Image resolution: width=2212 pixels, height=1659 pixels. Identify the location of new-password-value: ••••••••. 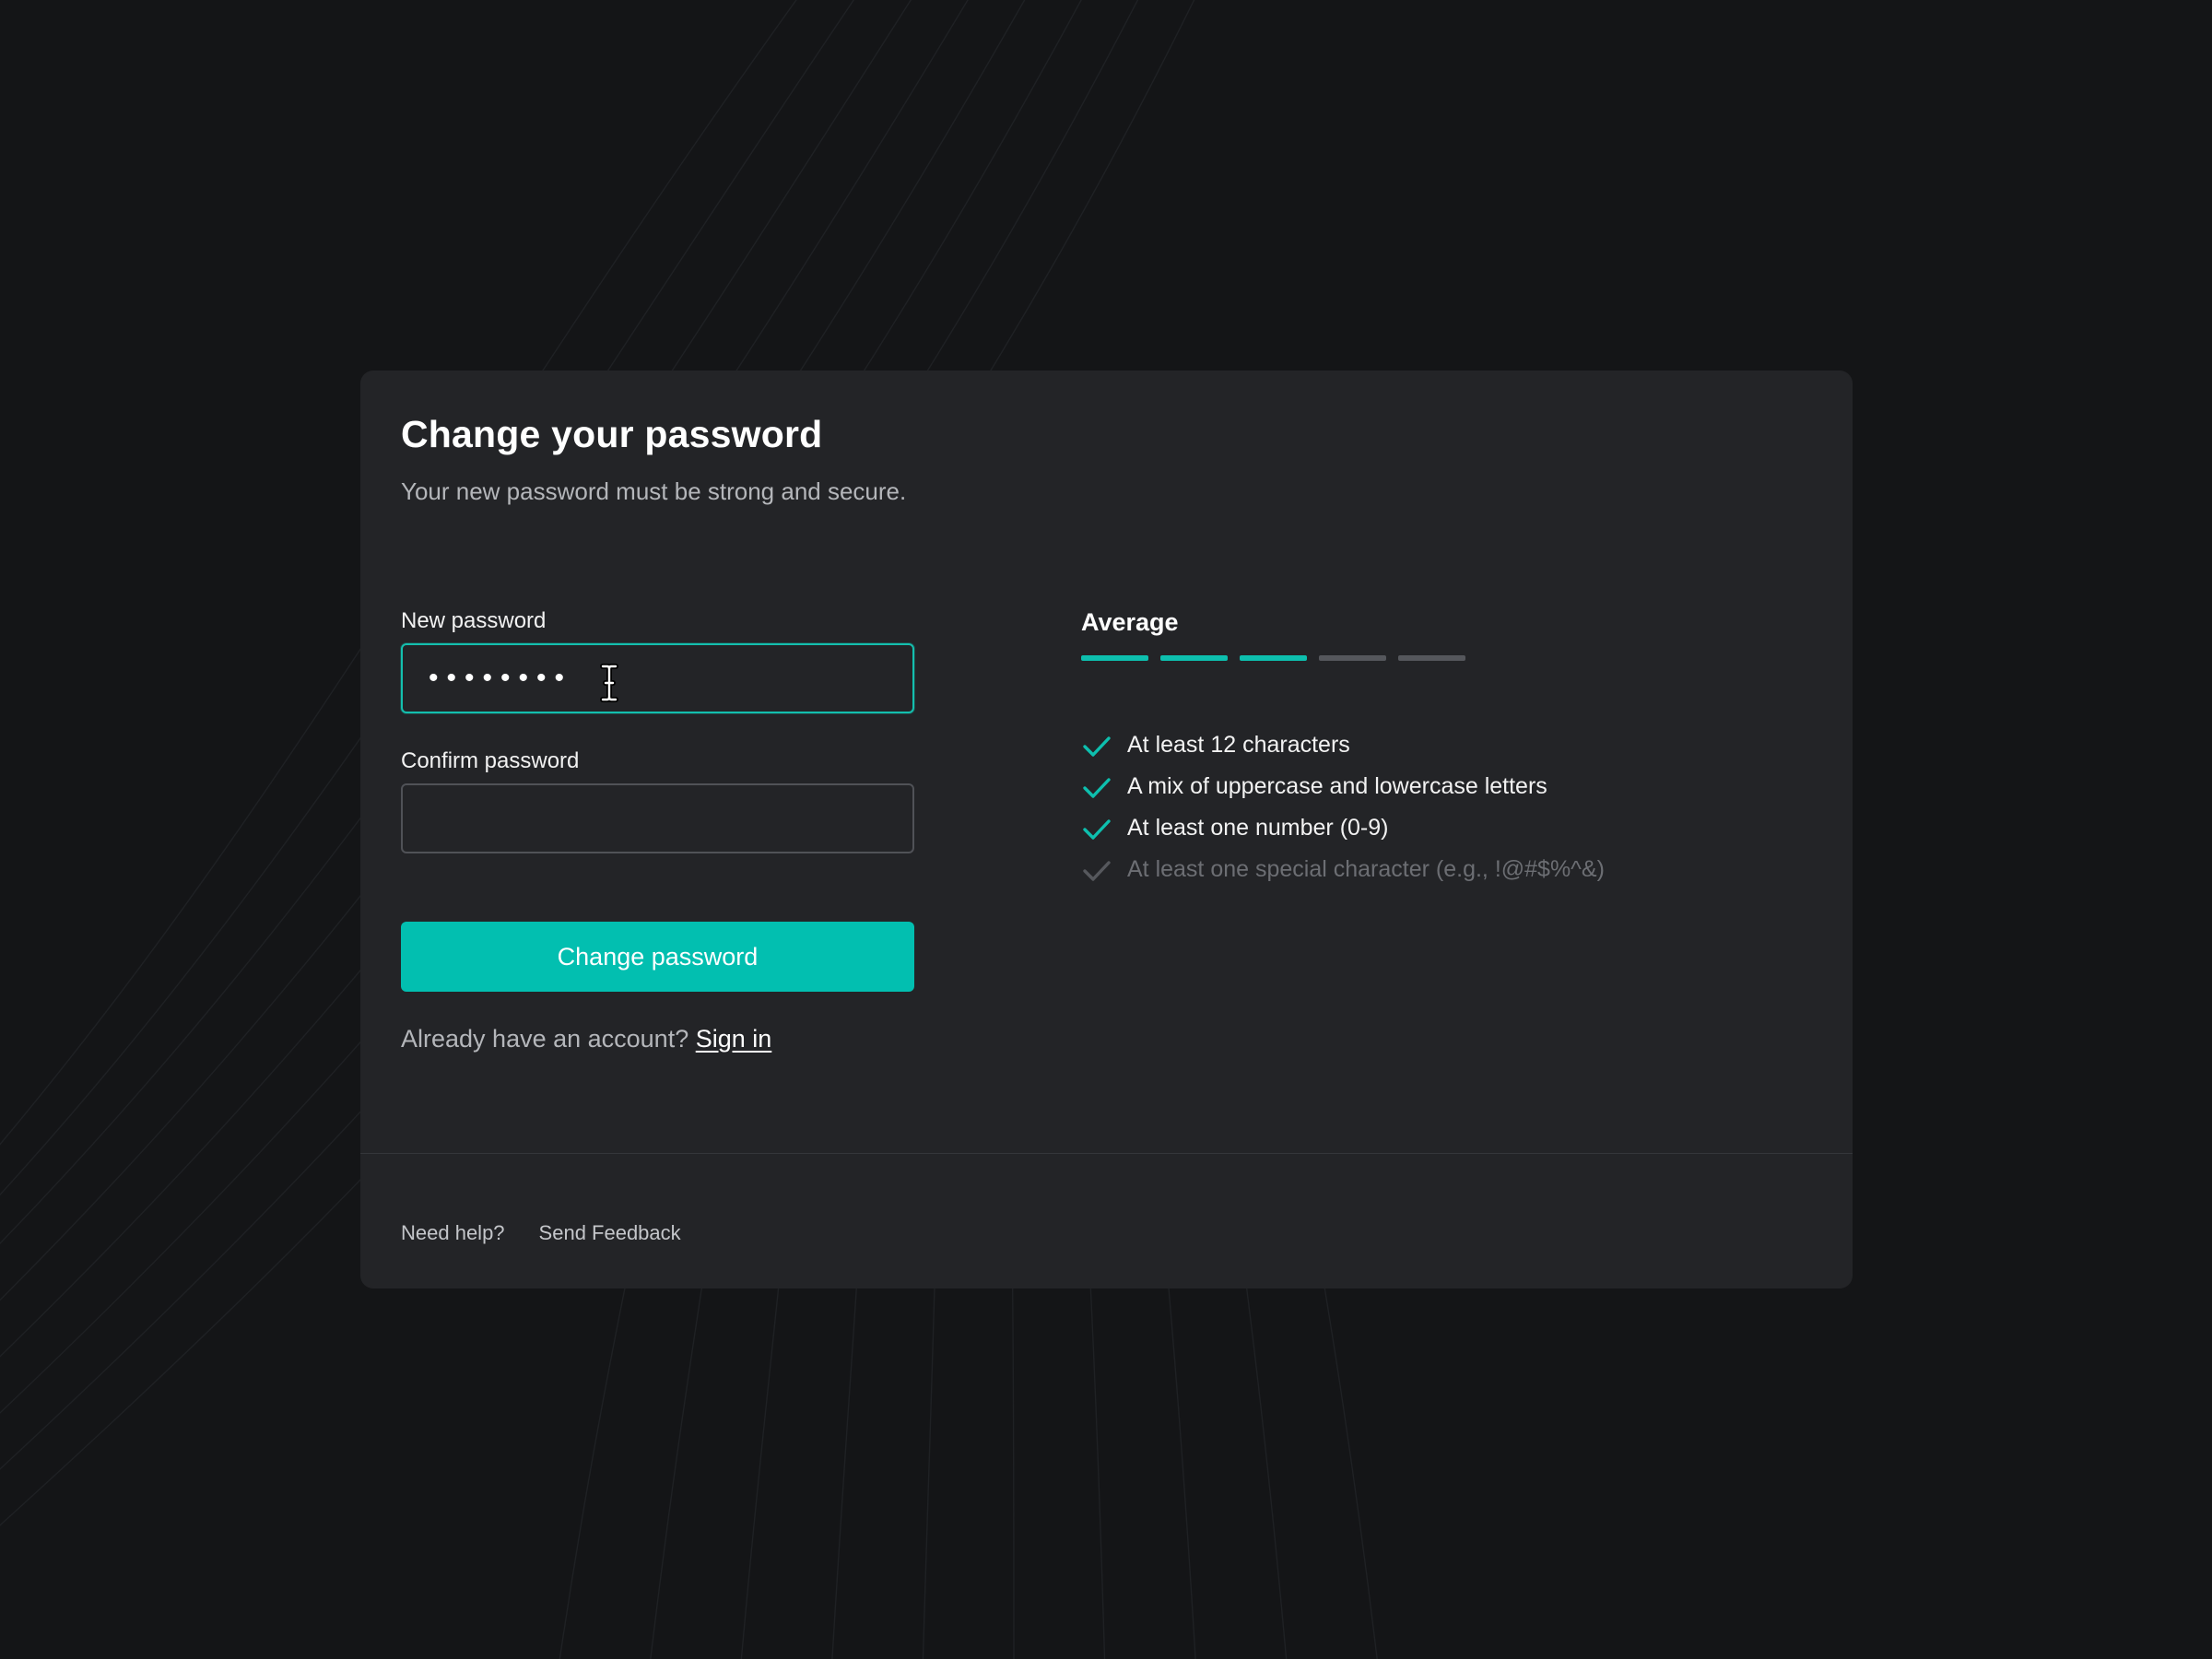
(501, 678).